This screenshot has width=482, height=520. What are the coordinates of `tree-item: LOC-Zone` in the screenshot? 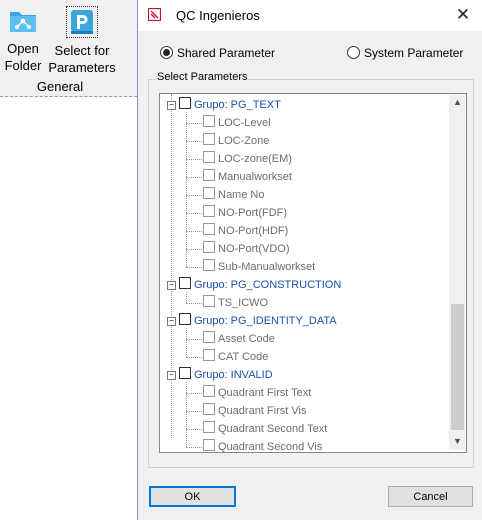 It's located at (236, 141).